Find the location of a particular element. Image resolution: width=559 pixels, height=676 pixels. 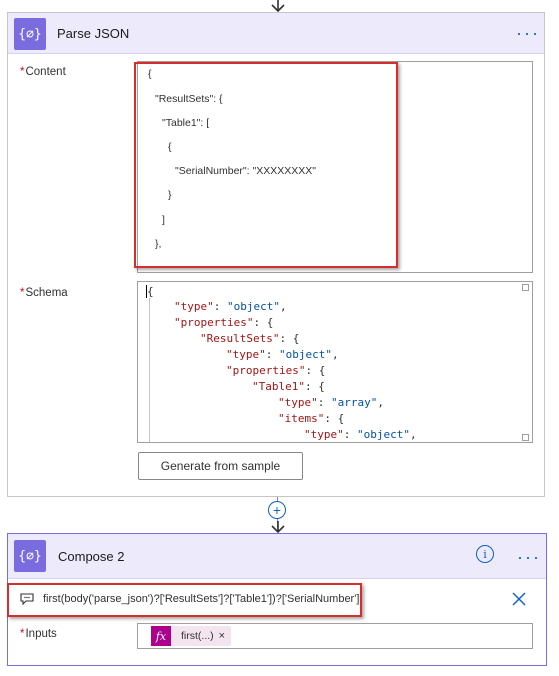

parse-json-header: {∅} Parse JSON ··· is located at coordinates (276, 33).